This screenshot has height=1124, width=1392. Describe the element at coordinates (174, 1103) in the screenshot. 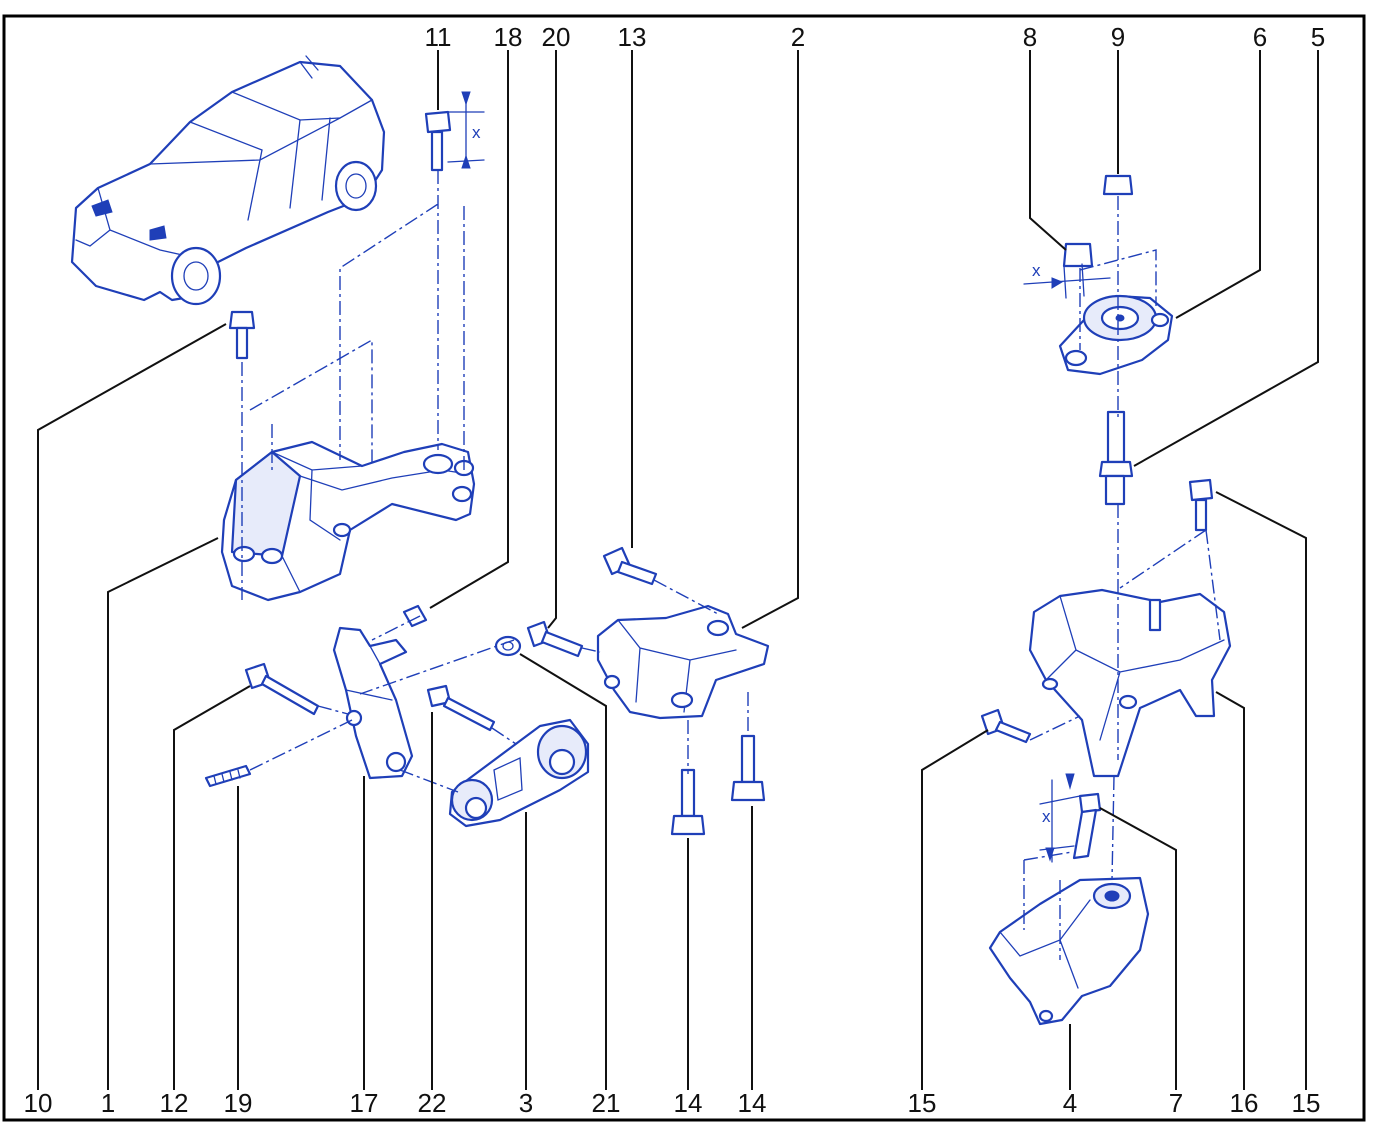

I see `callout-12: 12` at that location.